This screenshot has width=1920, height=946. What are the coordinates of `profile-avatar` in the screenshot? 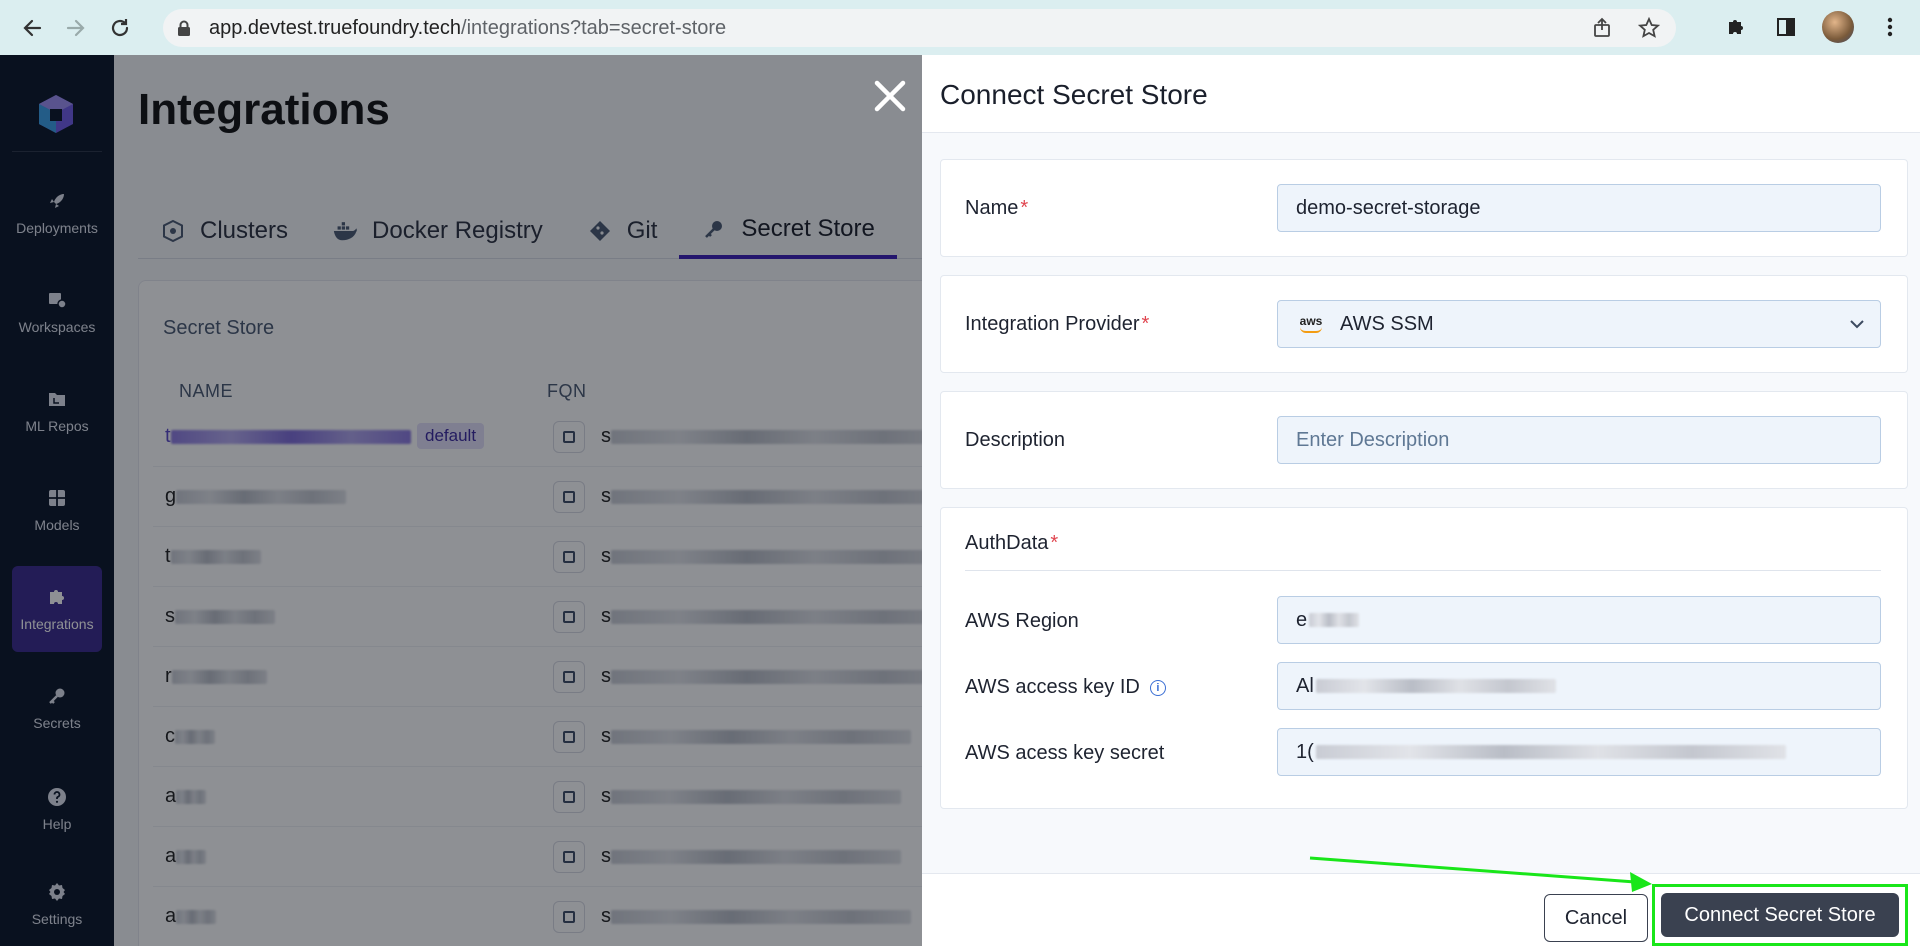 It's located at (1838, 27).